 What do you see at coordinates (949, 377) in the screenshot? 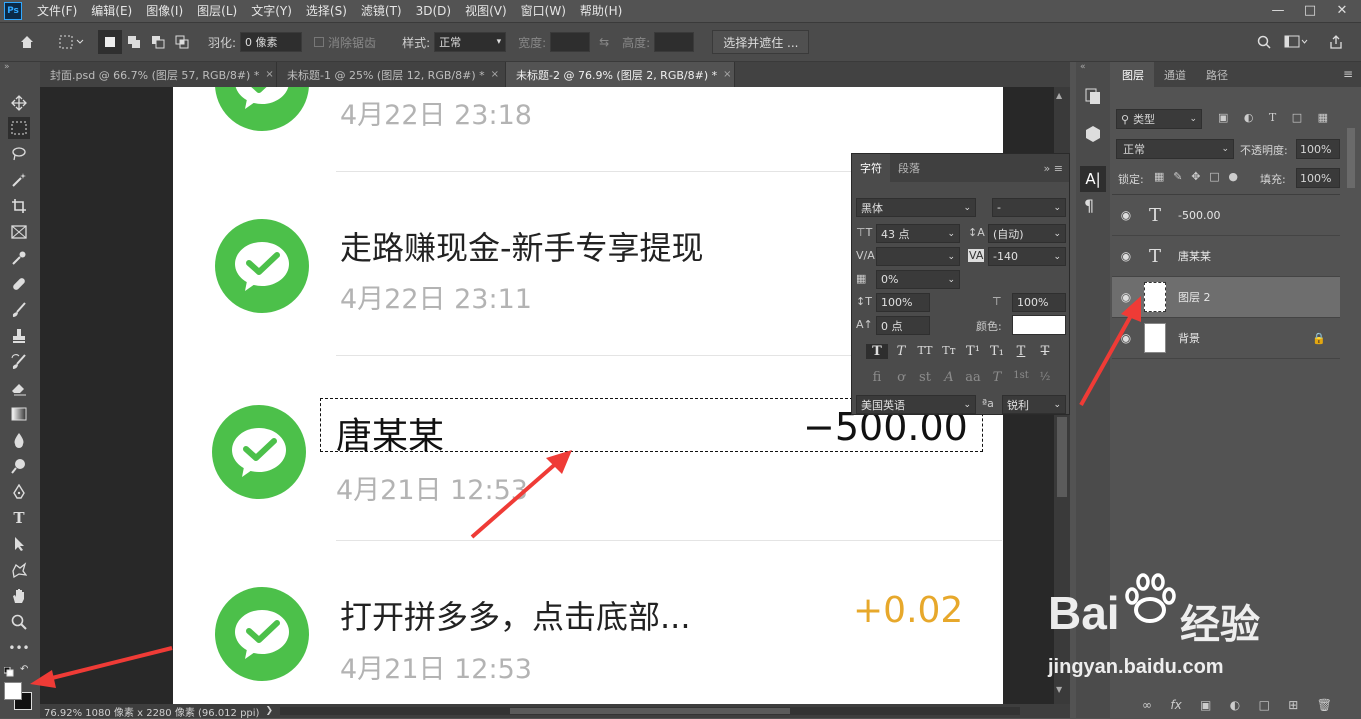
I see `swash-icon: A` at bounding box center [949, 377].